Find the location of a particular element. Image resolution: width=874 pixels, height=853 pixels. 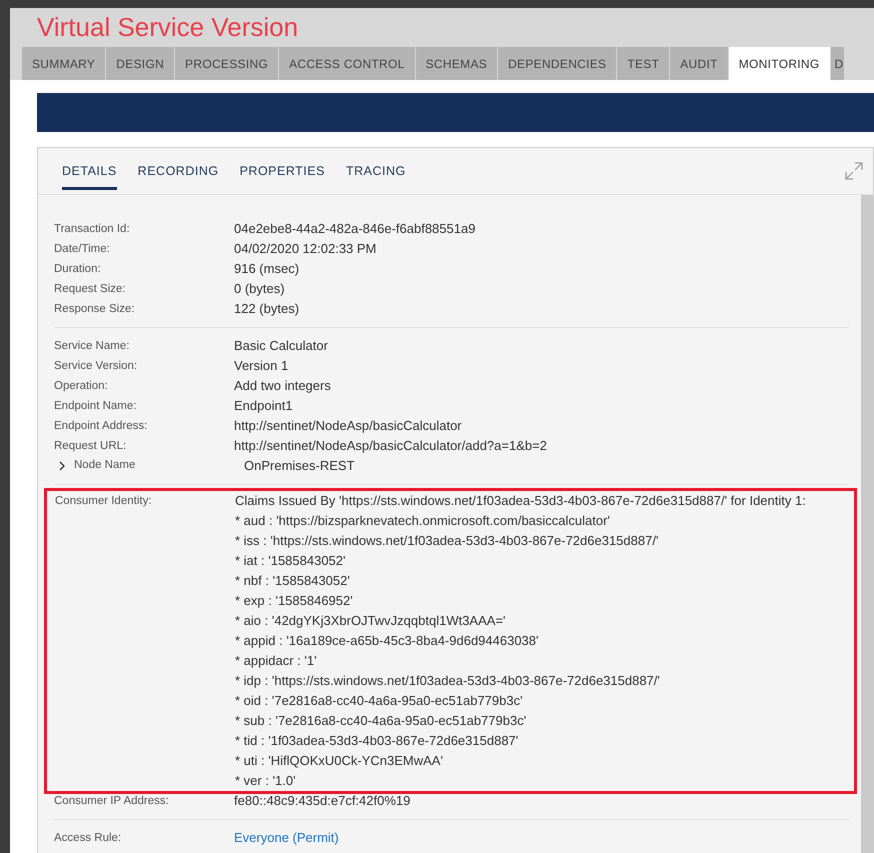

field-label: Endpoint Address: is located at coordinates (101, 426).